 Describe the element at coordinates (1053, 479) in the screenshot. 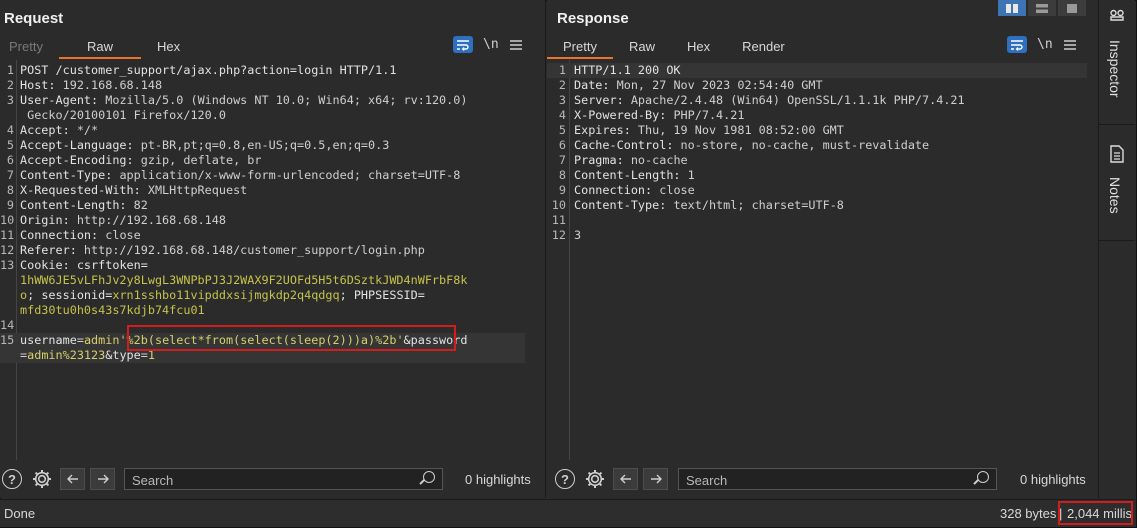

I see `response-highlight-count: 0 highlights` at that location.